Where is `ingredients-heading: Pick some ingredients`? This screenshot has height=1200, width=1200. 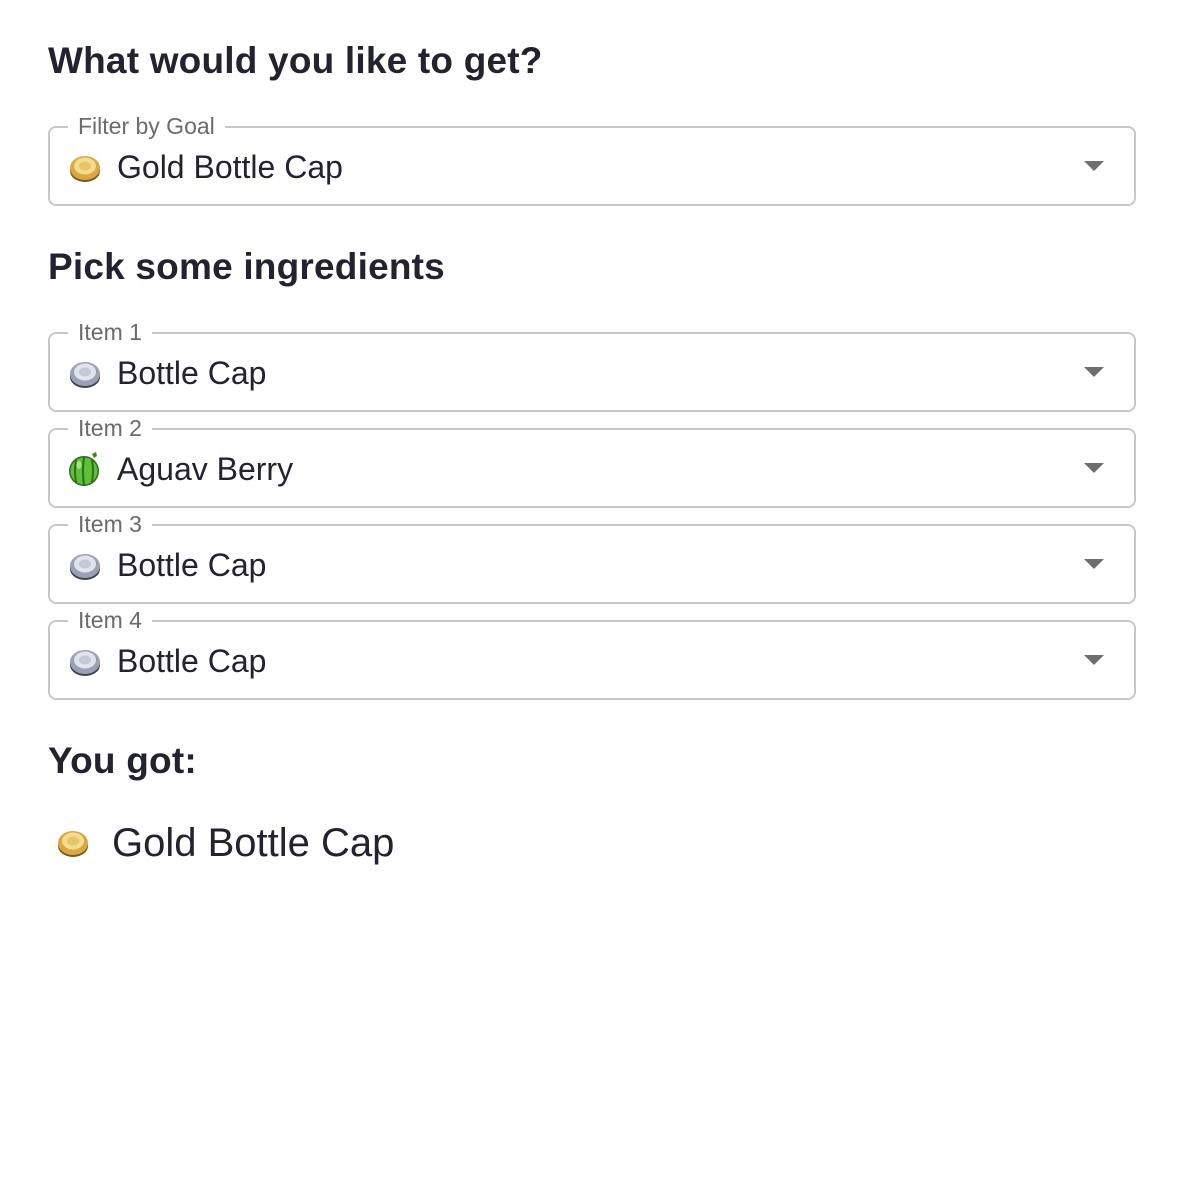
ingredients-heading: Pick some ingredients is located at coordinates (246, 266).